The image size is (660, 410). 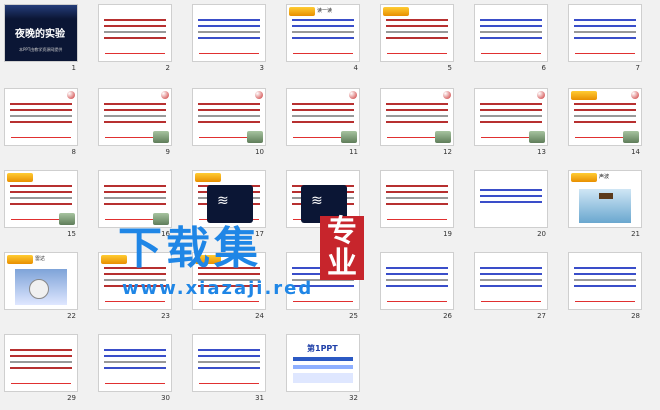 I want to click on slide-thumbnail-14: 14, so click(x=605, y=125).